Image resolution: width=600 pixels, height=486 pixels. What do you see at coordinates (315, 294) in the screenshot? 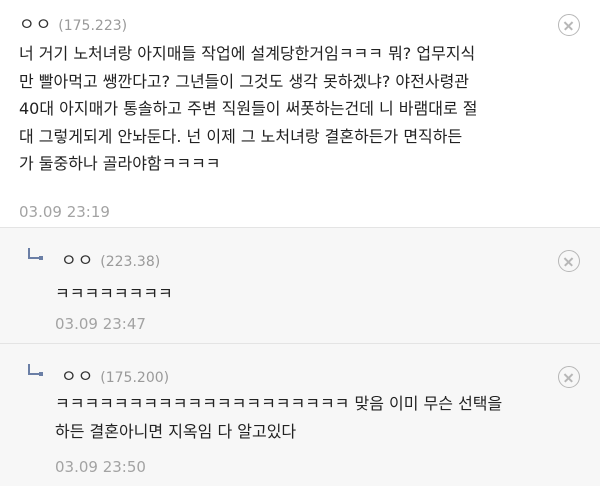
I see `comment-body: ㅋㅋㅋㅋㅋㅋㅋㅋ` at bounding box center [315, 294].